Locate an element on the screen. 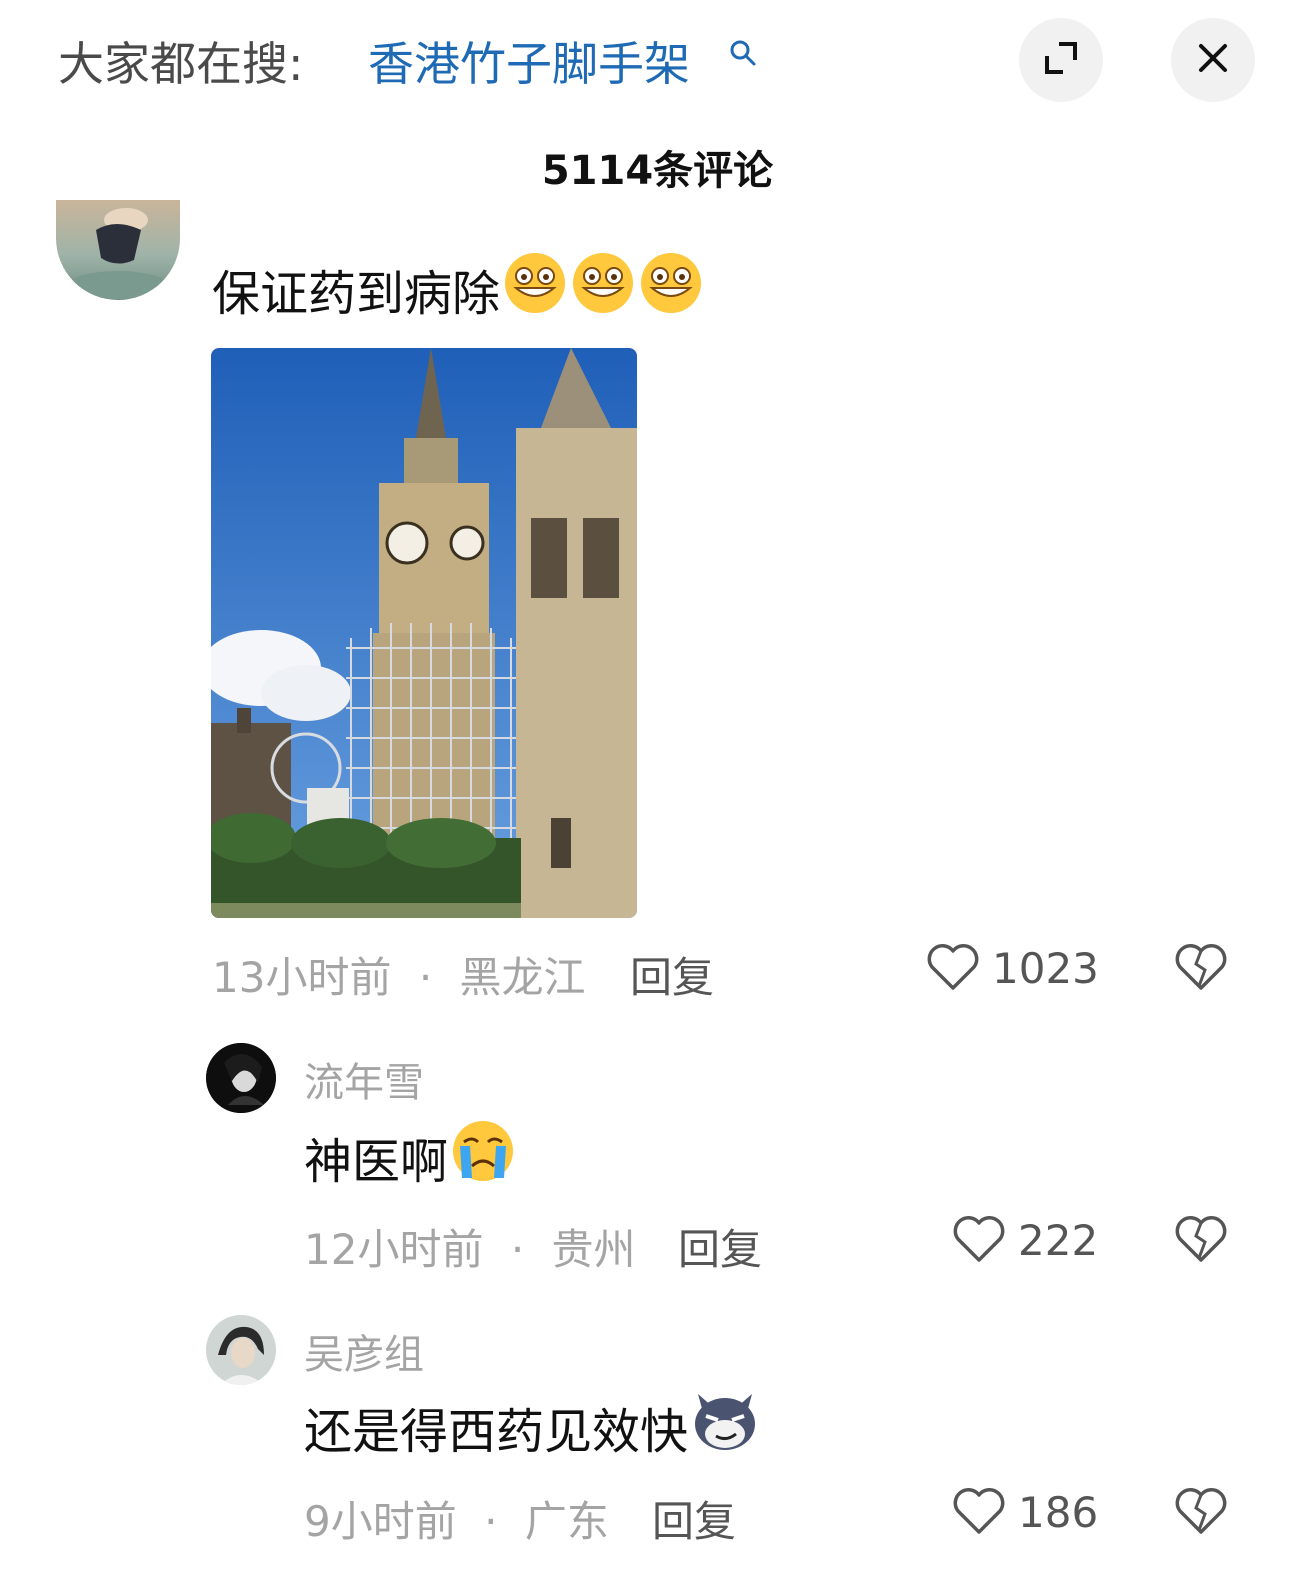  trending-search-term: 香港竹子脚手架 is located at coordinates (529, 64).